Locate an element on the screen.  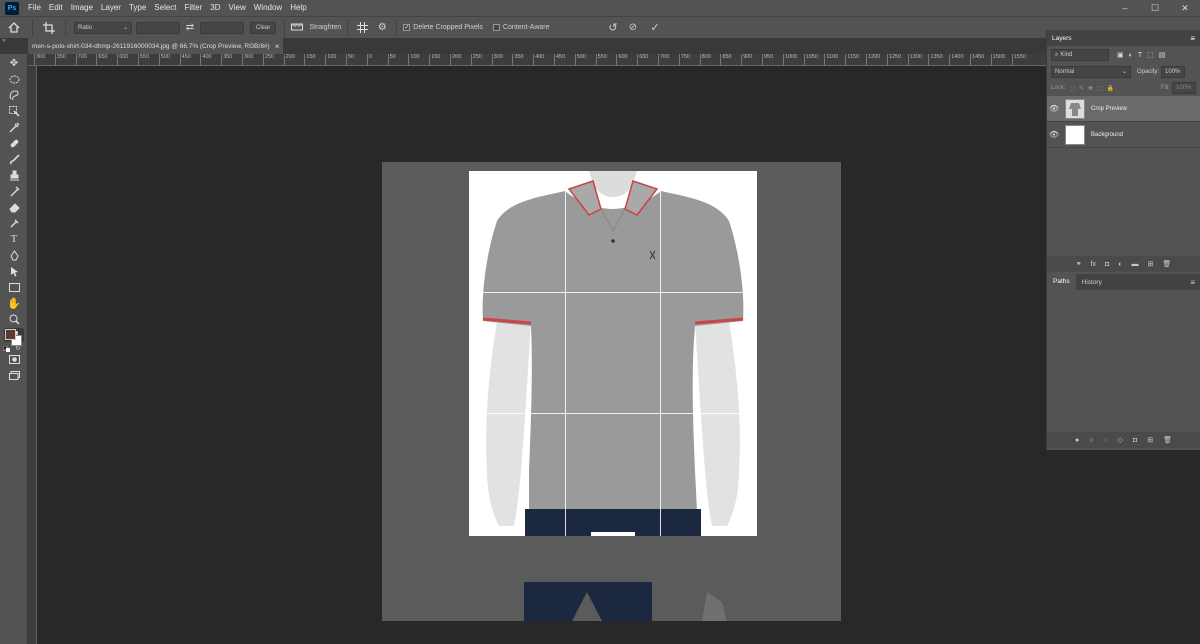
stroke-path-icon: ○ is located at coordinates (1091, 440).